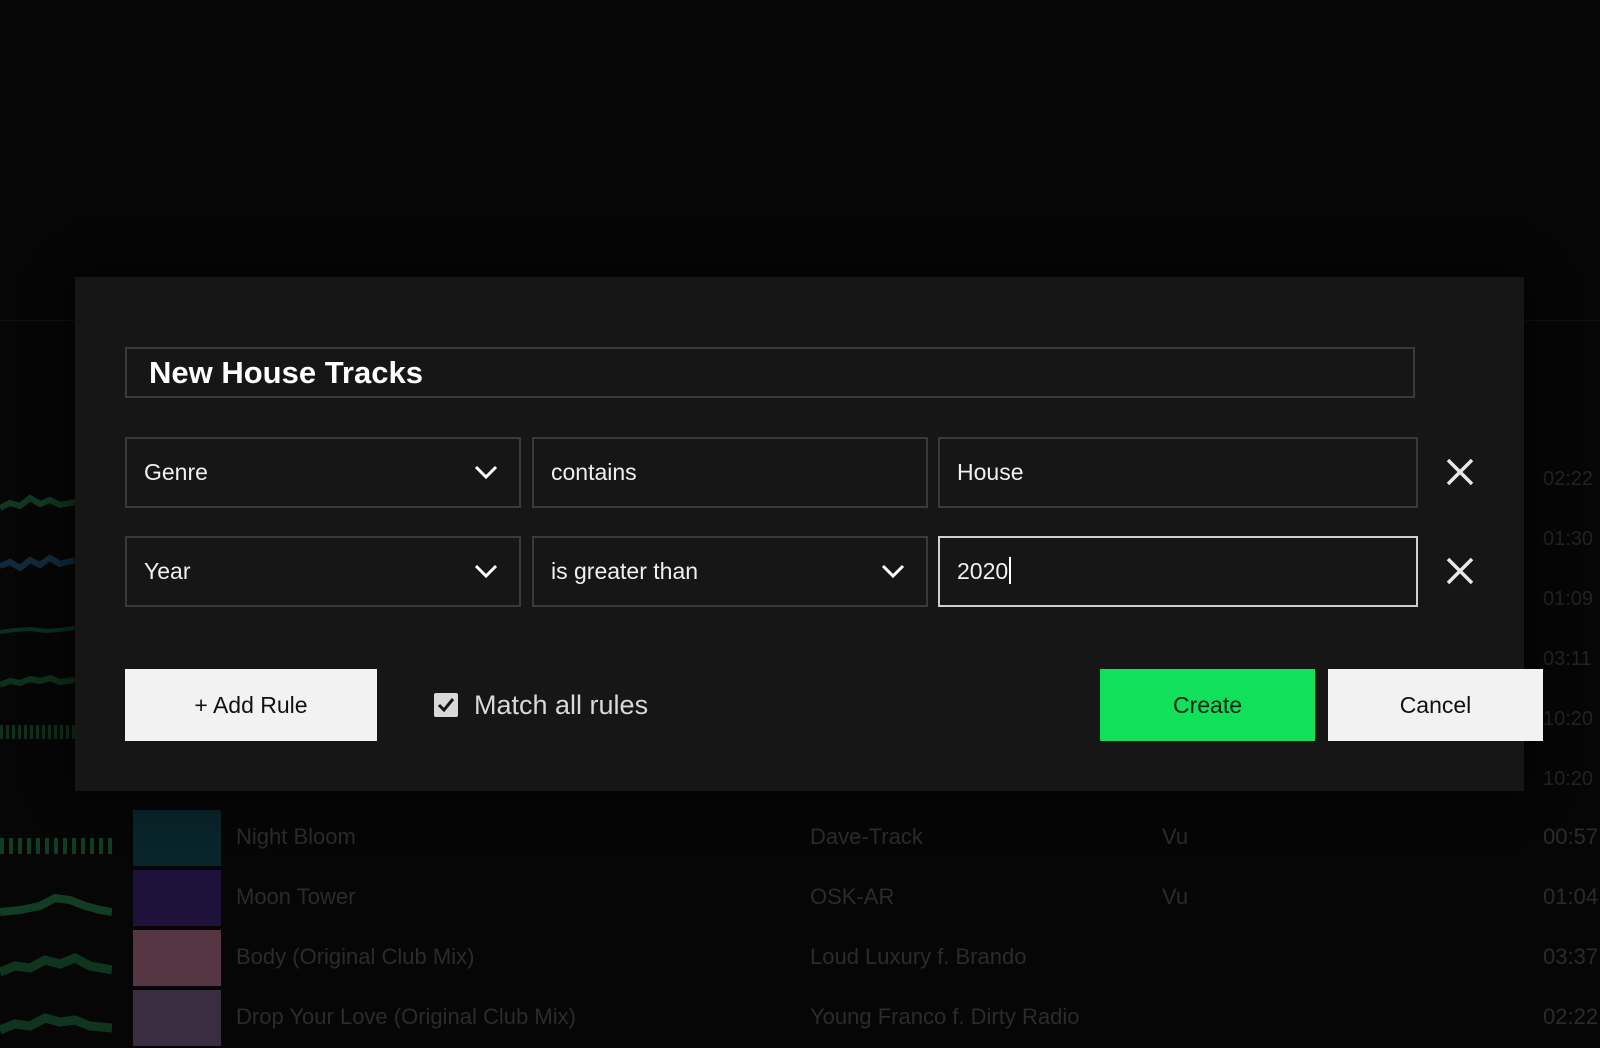  I want to click on rule-1-operator-value: contains, so click(594, 472).